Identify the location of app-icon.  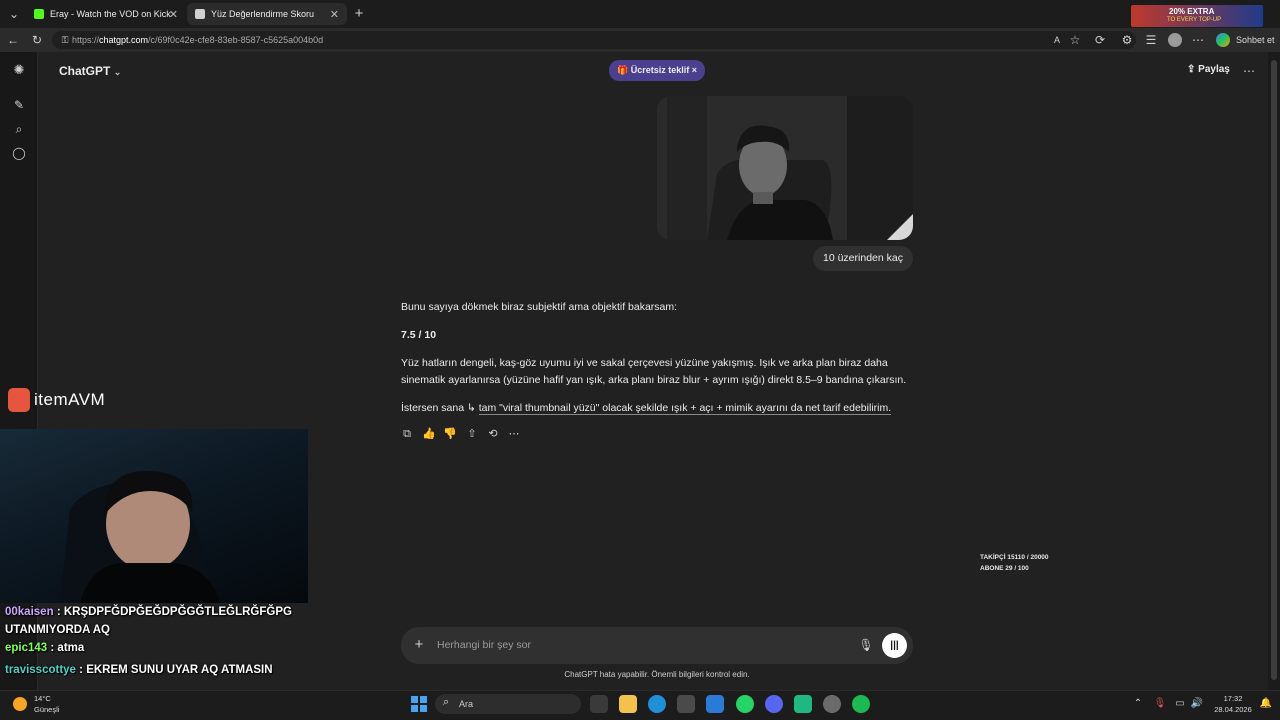
(803, 704).